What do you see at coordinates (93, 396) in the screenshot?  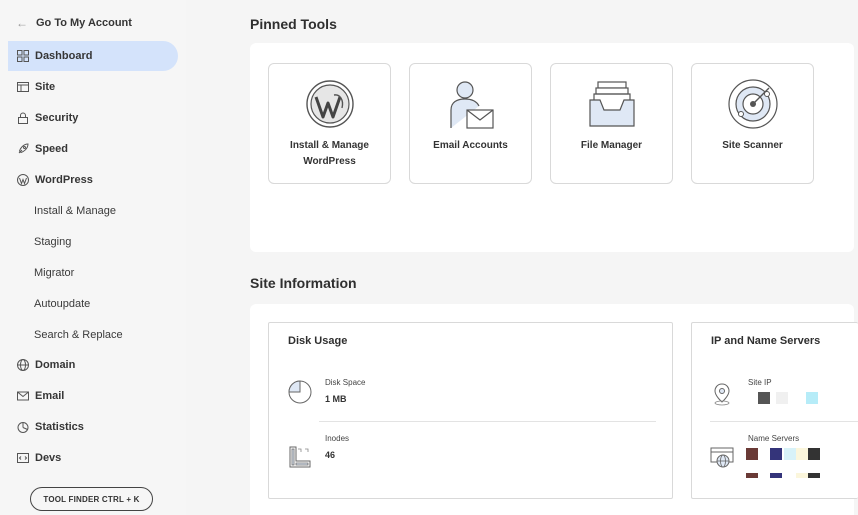 I see `sidebar-item-email: Email` at bounding box center [93, 396].